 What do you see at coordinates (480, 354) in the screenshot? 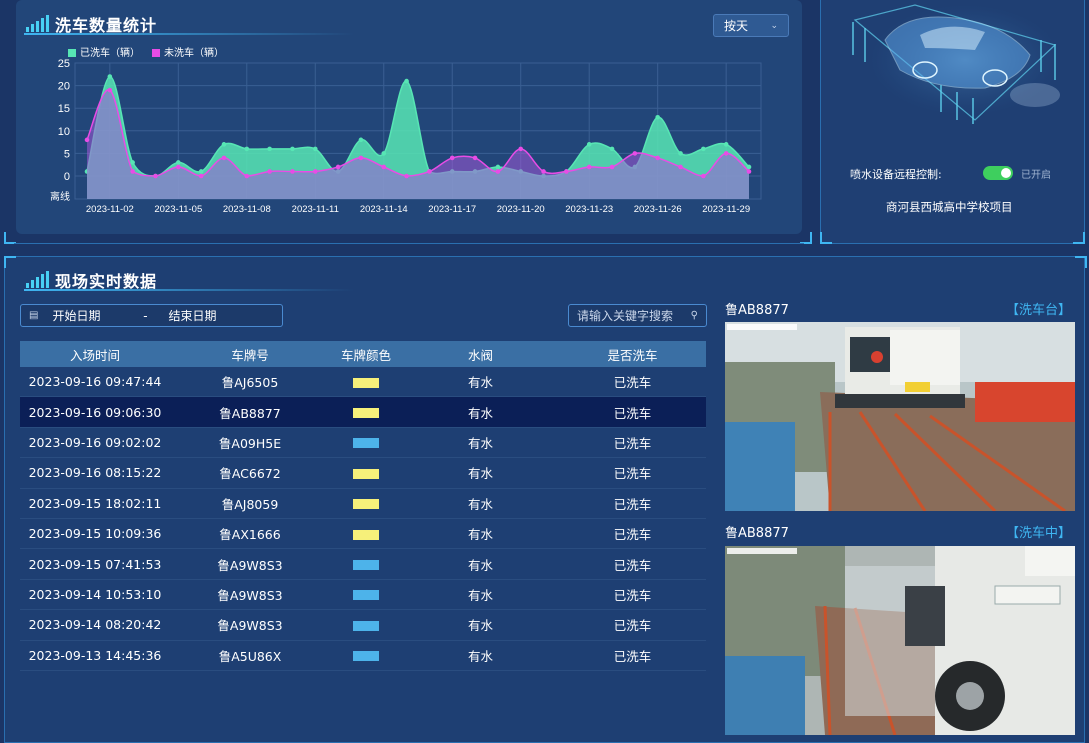
I see `col-header: 水阀` at bounding box center [480, 354].